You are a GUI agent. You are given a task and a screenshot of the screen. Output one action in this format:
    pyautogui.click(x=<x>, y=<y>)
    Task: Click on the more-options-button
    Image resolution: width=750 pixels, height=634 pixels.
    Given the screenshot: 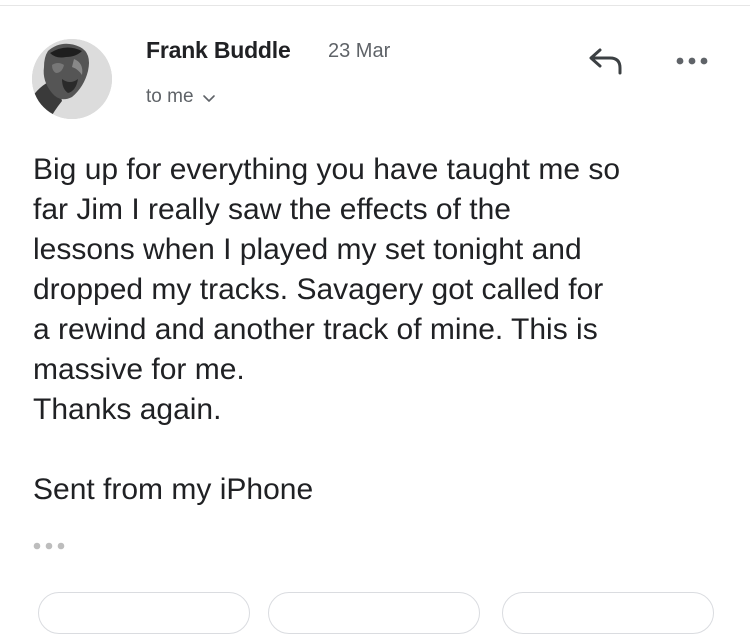 What is the action you would take?
    pyautogui.click(x=692, y=62)
    